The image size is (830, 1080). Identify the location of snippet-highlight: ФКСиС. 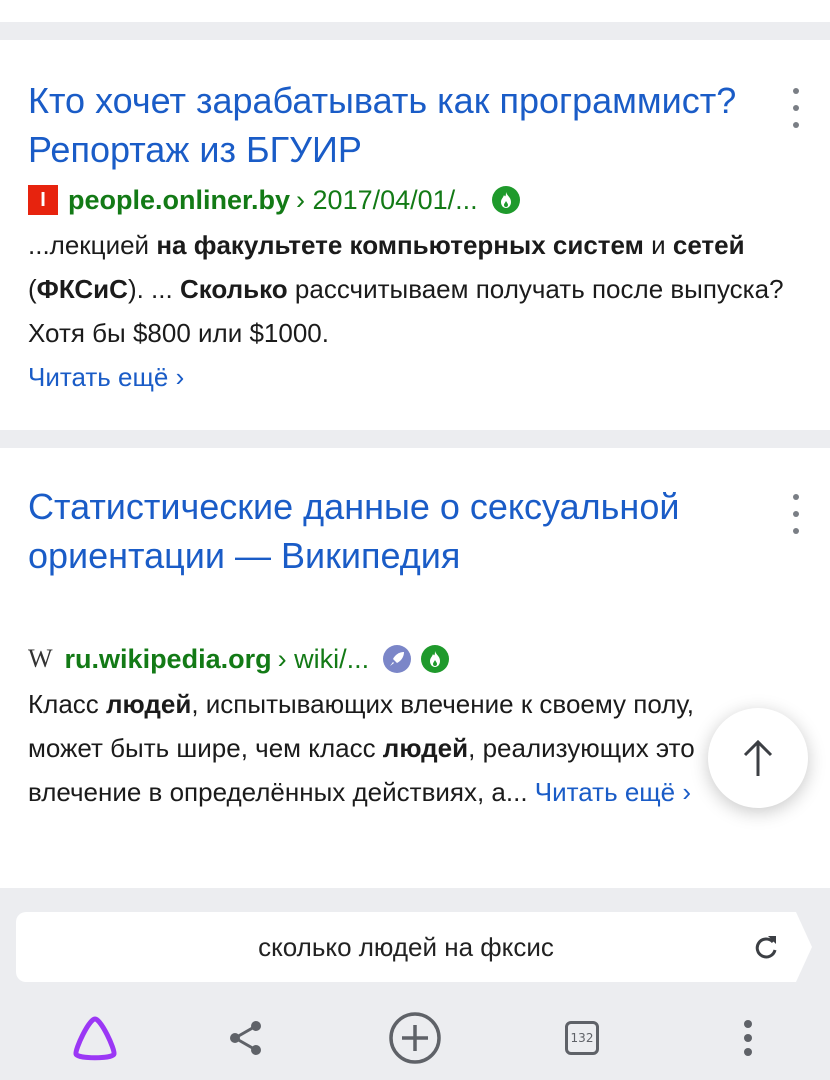
(82, 289).